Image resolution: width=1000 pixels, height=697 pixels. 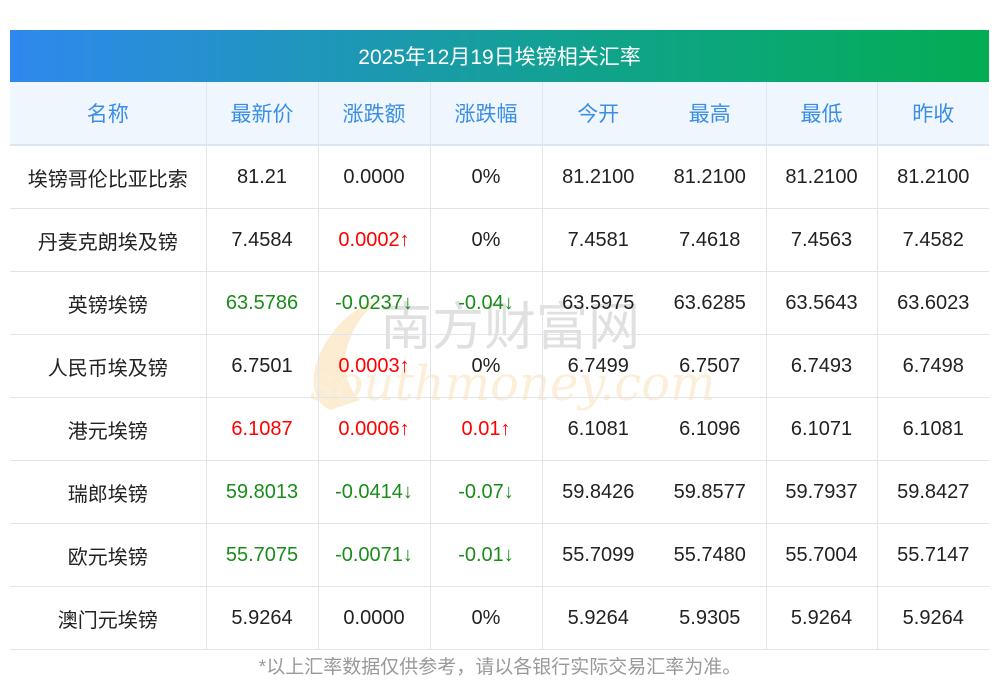 What do you see at coordinates (262, 618) in the screenshot?
I see `cell-latest: 5.9264` at bounding box center [262, 618].